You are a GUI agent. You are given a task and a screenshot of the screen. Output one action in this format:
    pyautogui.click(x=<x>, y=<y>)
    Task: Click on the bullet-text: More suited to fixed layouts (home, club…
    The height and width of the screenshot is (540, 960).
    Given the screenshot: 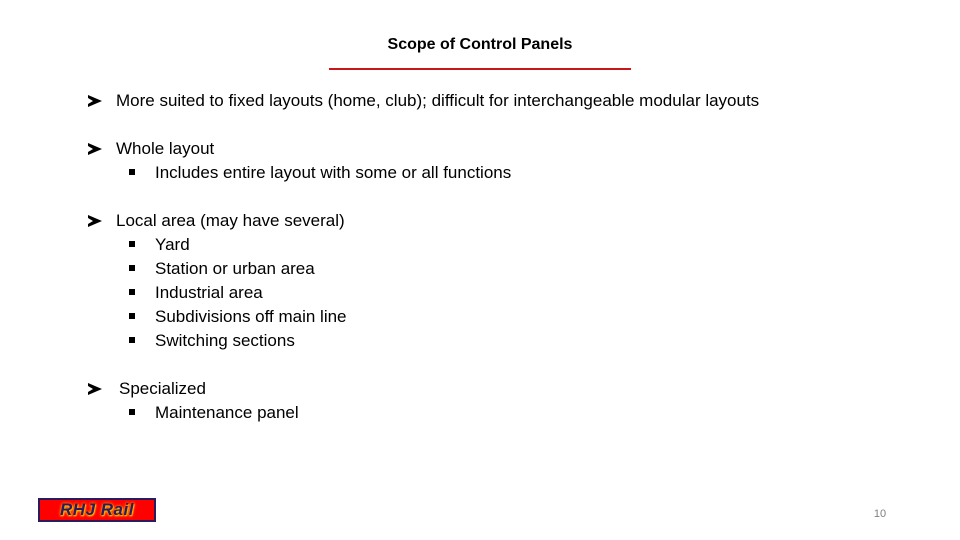 What is the action you would take?
    pyautogui.click(x=438, y=100)
    